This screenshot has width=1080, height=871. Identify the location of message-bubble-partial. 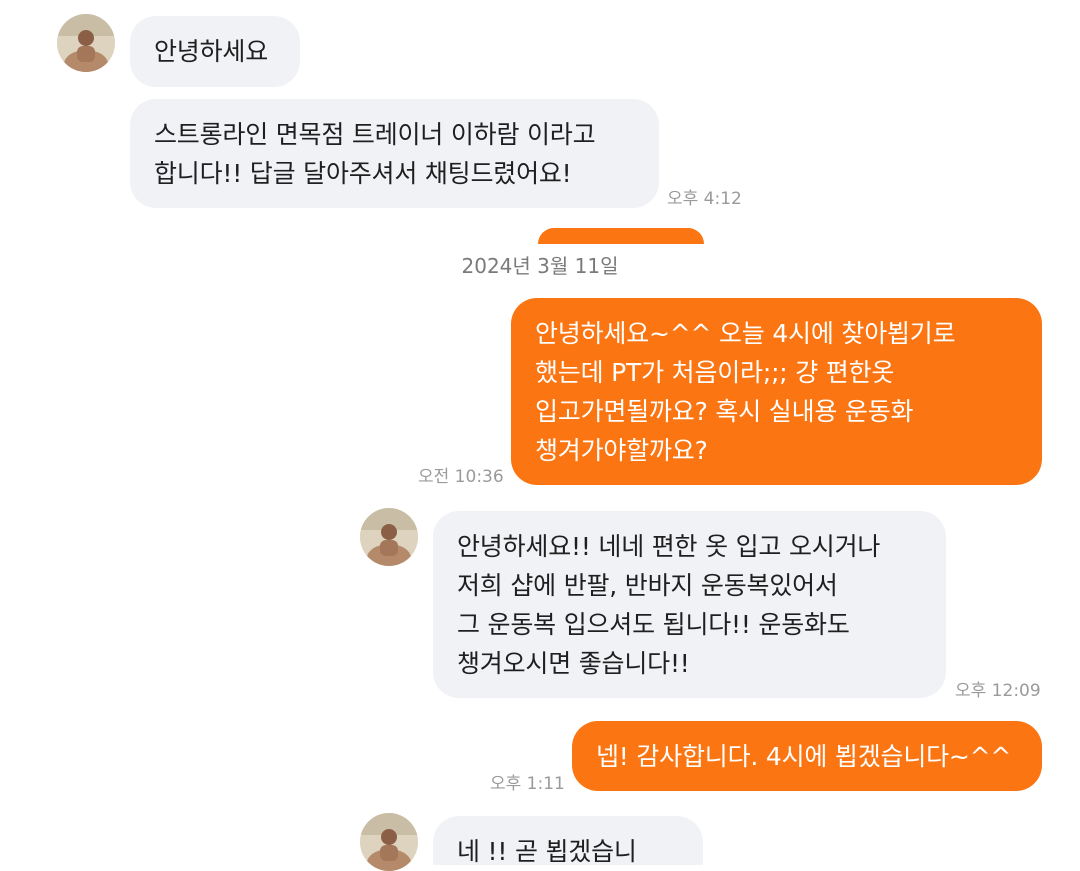
(621, 236).